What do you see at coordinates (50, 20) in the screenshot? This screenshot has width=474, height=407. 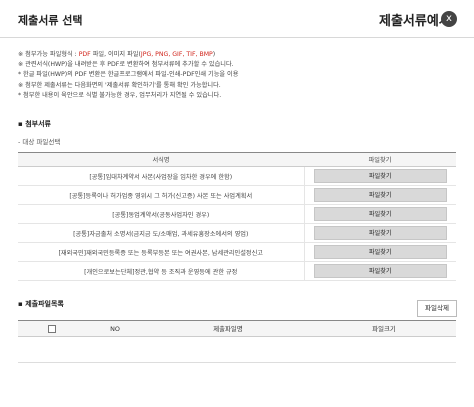 I see `dialog-title: 제출서류 선택` at bounding box center [50, 20].